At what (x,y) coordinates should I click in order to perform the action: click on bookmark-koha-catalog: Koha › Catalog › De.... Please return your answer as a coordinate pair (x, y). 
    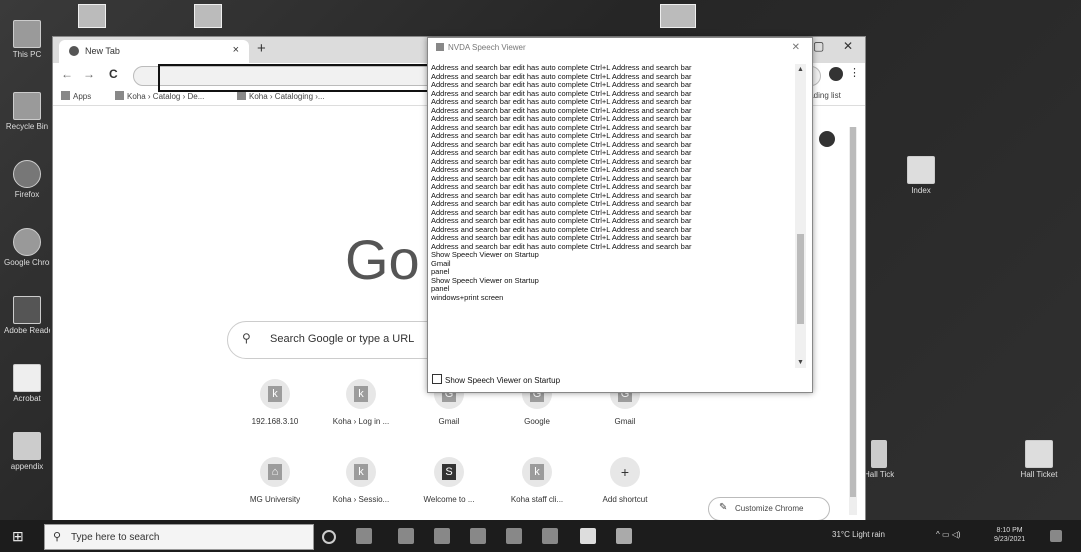
    Looking at the image, I should click on (159, 96).